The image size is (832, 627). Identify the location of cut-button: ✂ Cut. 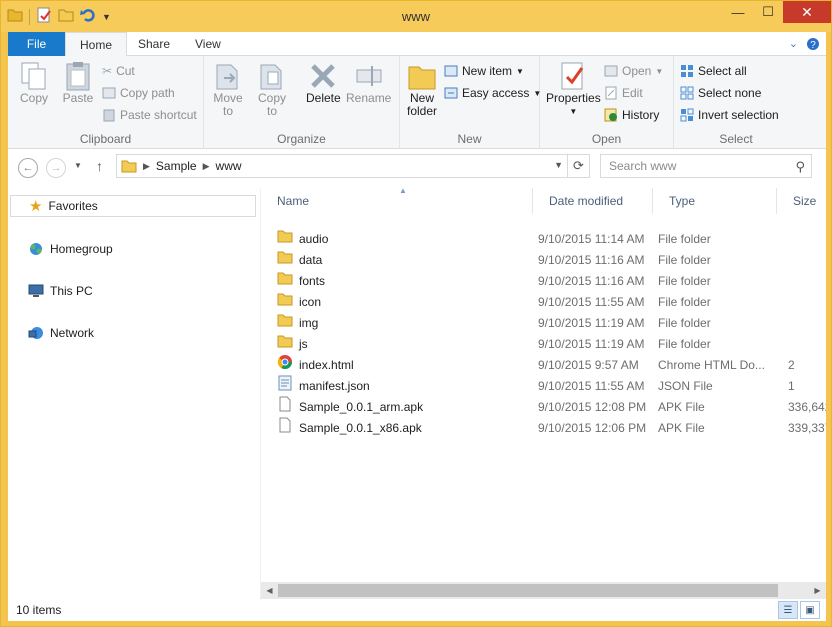
(118, 71).